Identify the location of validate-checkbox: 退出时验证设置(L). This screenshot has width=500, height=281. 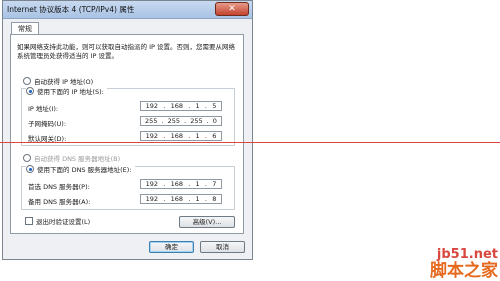
(57, 222).